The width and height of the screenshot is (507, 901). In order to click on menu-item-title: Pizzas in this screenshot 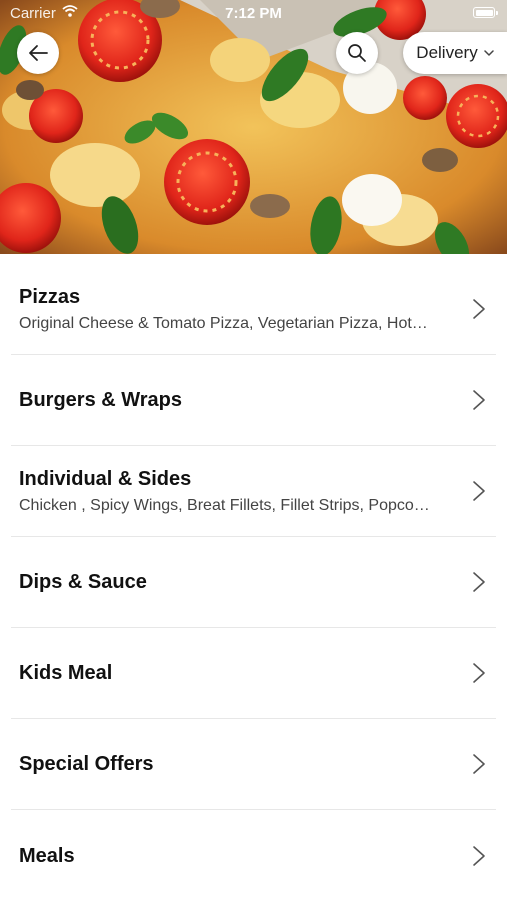, I will do `click(50, 296)`.